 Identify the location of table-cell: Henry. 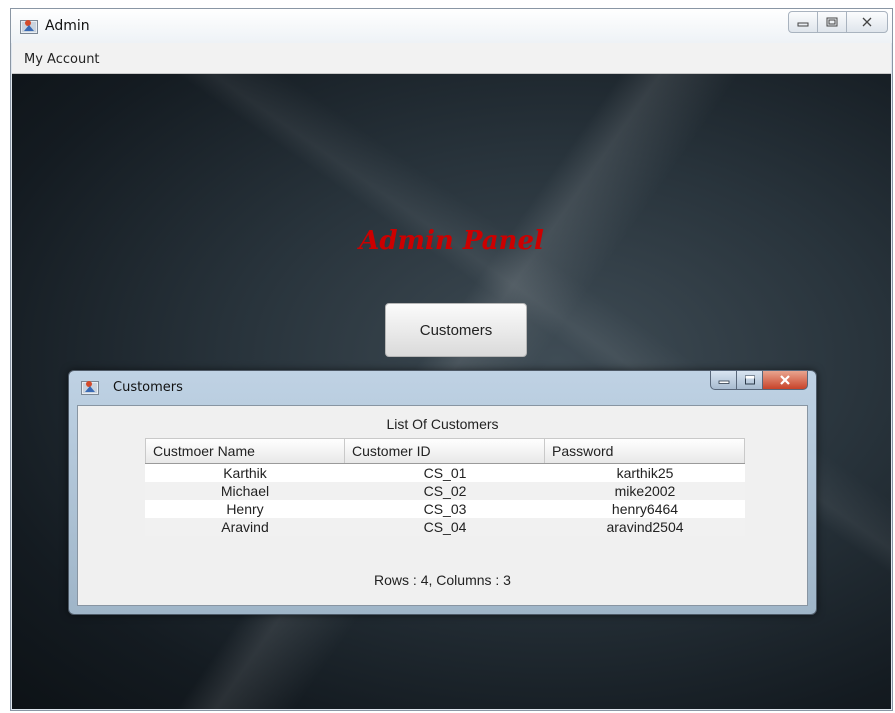
(245, 509).